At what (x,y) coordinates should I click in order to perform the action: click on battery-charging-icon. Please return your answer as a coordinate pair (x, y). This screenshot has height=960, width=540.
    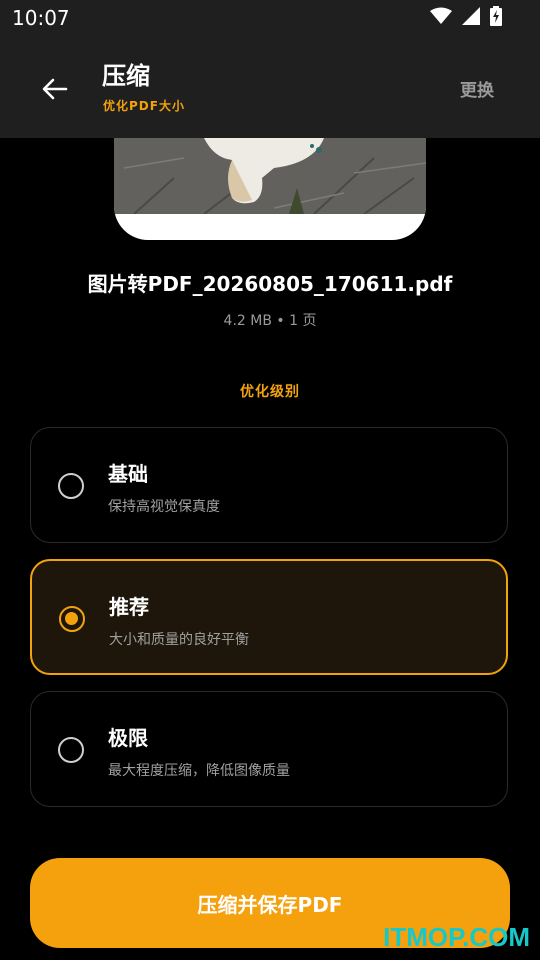
    Looking at the image, I should click on (496, 16).